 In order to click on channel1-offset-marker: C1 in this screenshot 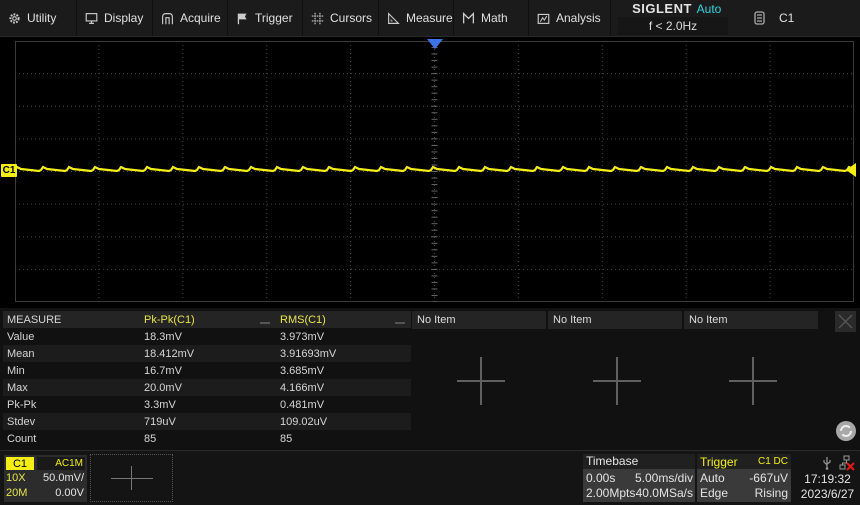, I will do `click(9, 170)`.